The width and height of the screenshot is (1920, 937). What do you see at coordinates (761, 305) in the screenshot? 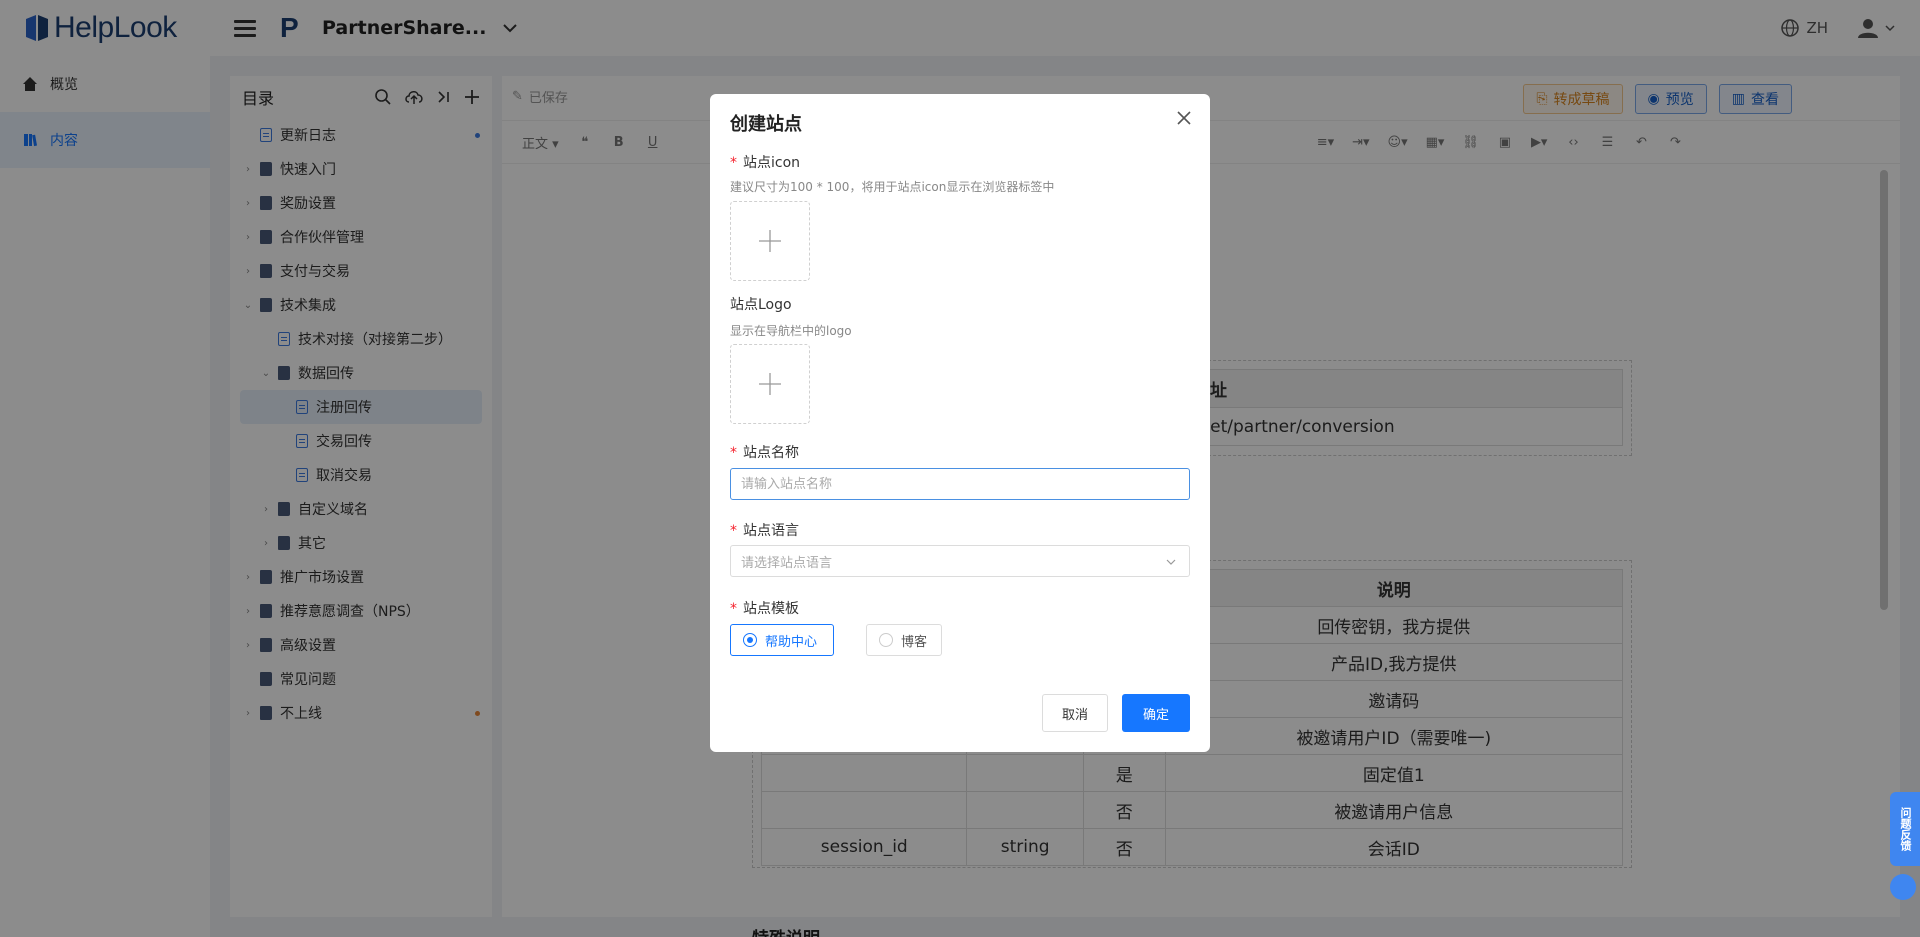
I see `site-logo-label: 站点Logo` at bounding box center [761, 305].